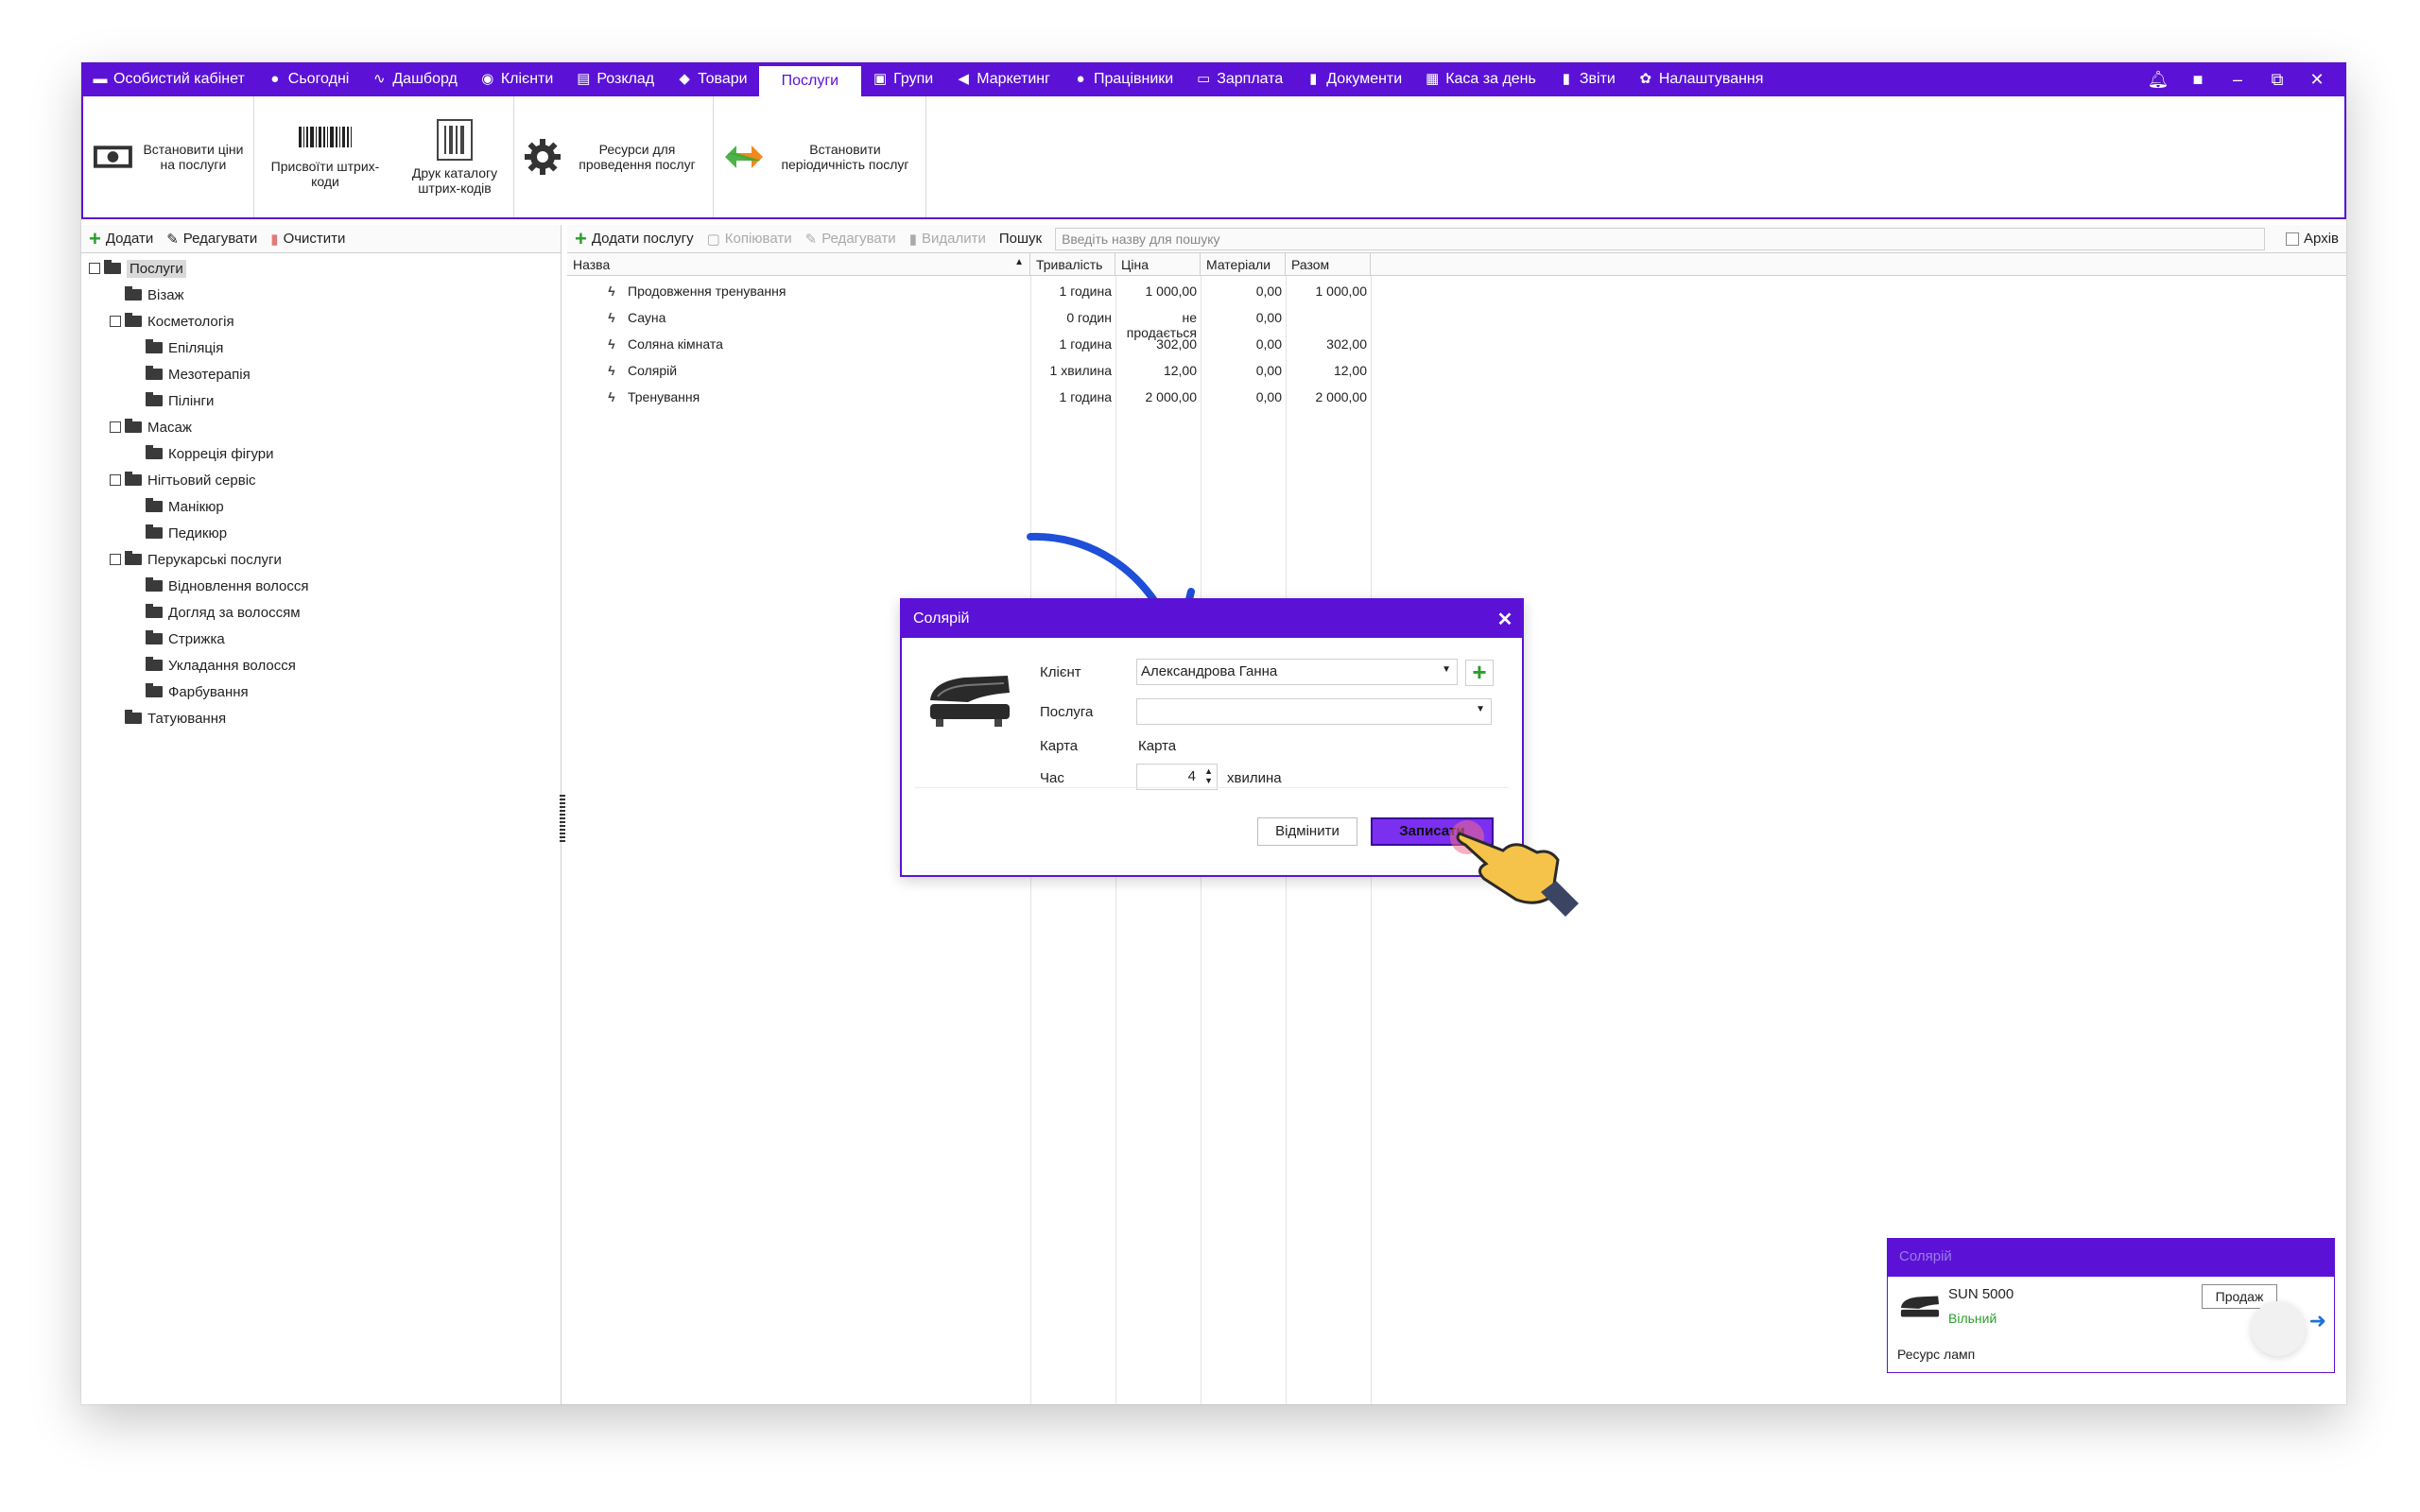 This screenshot has width=2420, height=1512. What do you see at coordinates (2238, 80) in the screenshot?
I see `minimize-icon: –` at bounding box center [2238, 80].